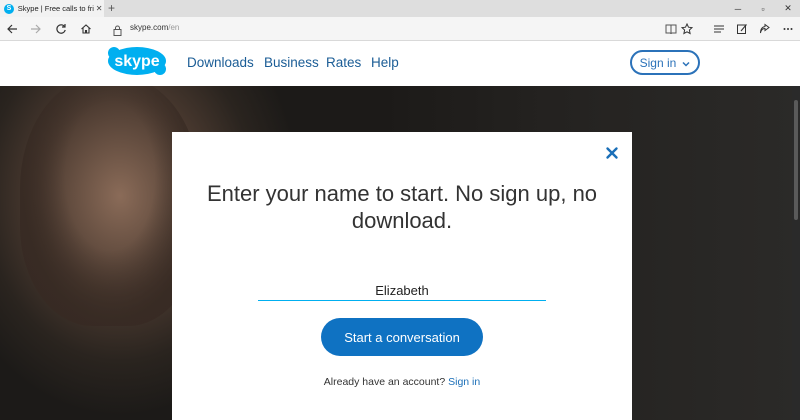  What do you see at coordinates (291, 62) in the screenshot?
I see `nav-link-business: Business` at bounding box center [291, 62].